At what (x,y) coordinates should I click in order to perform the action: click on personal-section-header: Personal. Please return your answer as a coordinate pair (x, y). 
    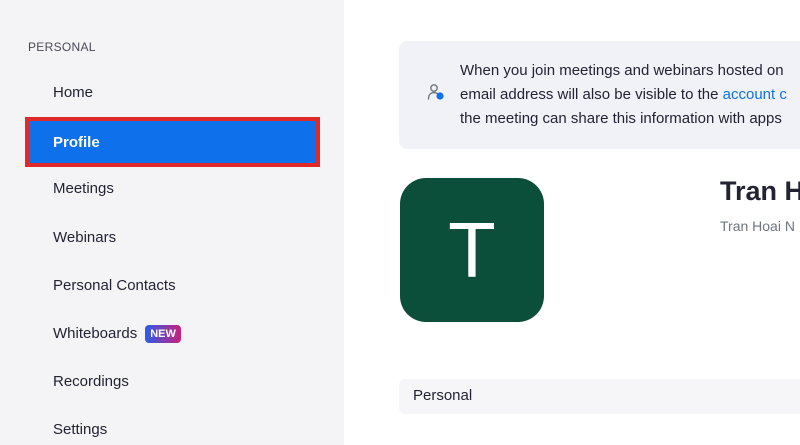
    Looking at the image, I should click on (599, 396).